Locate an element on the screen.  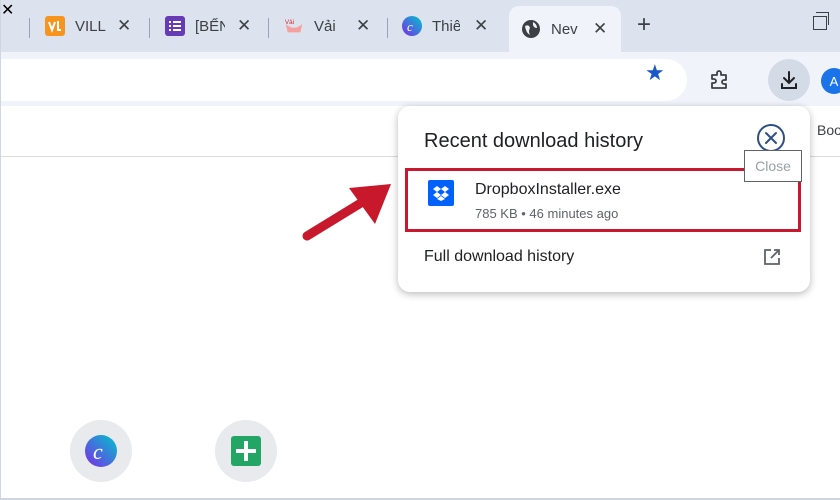
profile-avatar: A is located at coordinates (830, 81).